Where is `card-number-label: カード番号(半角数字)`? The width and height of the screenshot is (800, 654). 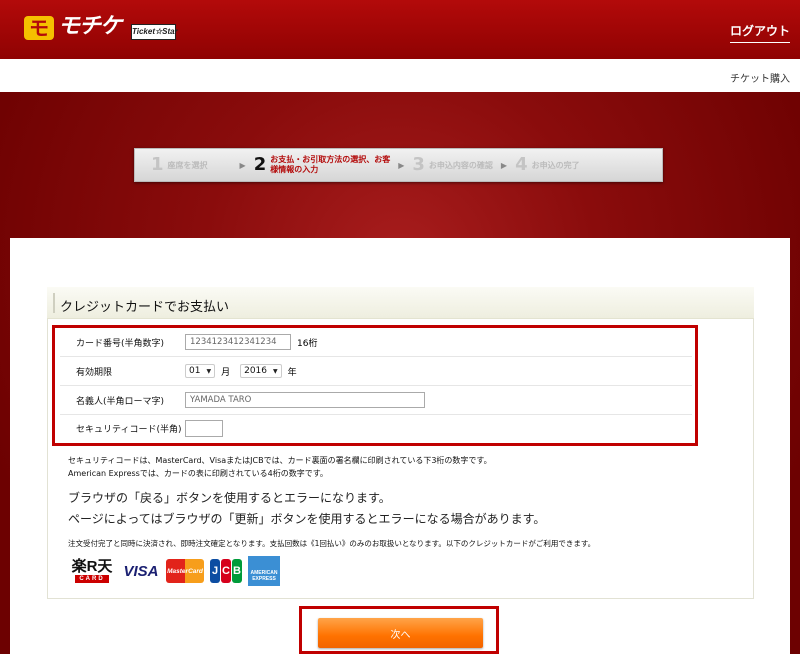 card-number-label: カード番号(半角数字) is located at coordinates (120, 343).